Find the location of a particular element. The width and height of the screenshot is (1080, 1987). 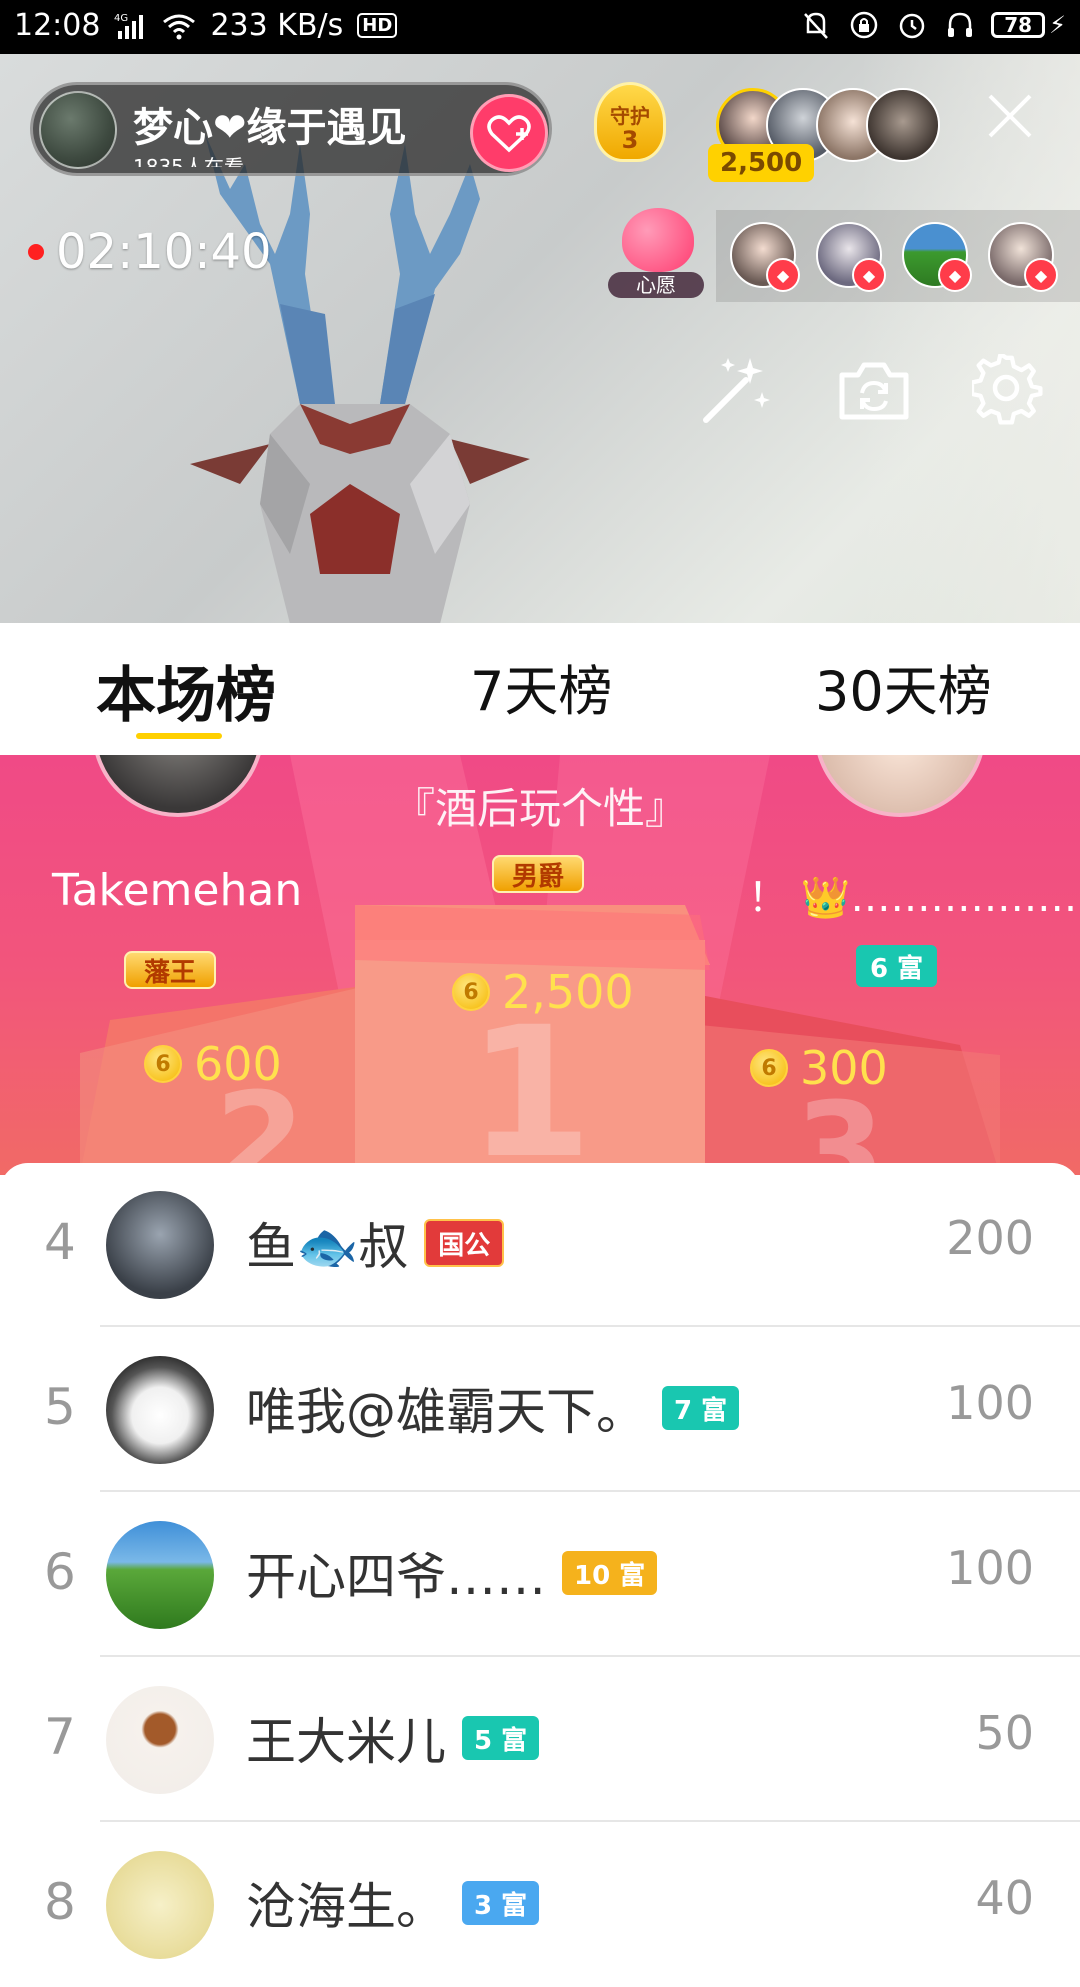

rich-tag: 5 富 is located at coordinates (501, 1738).